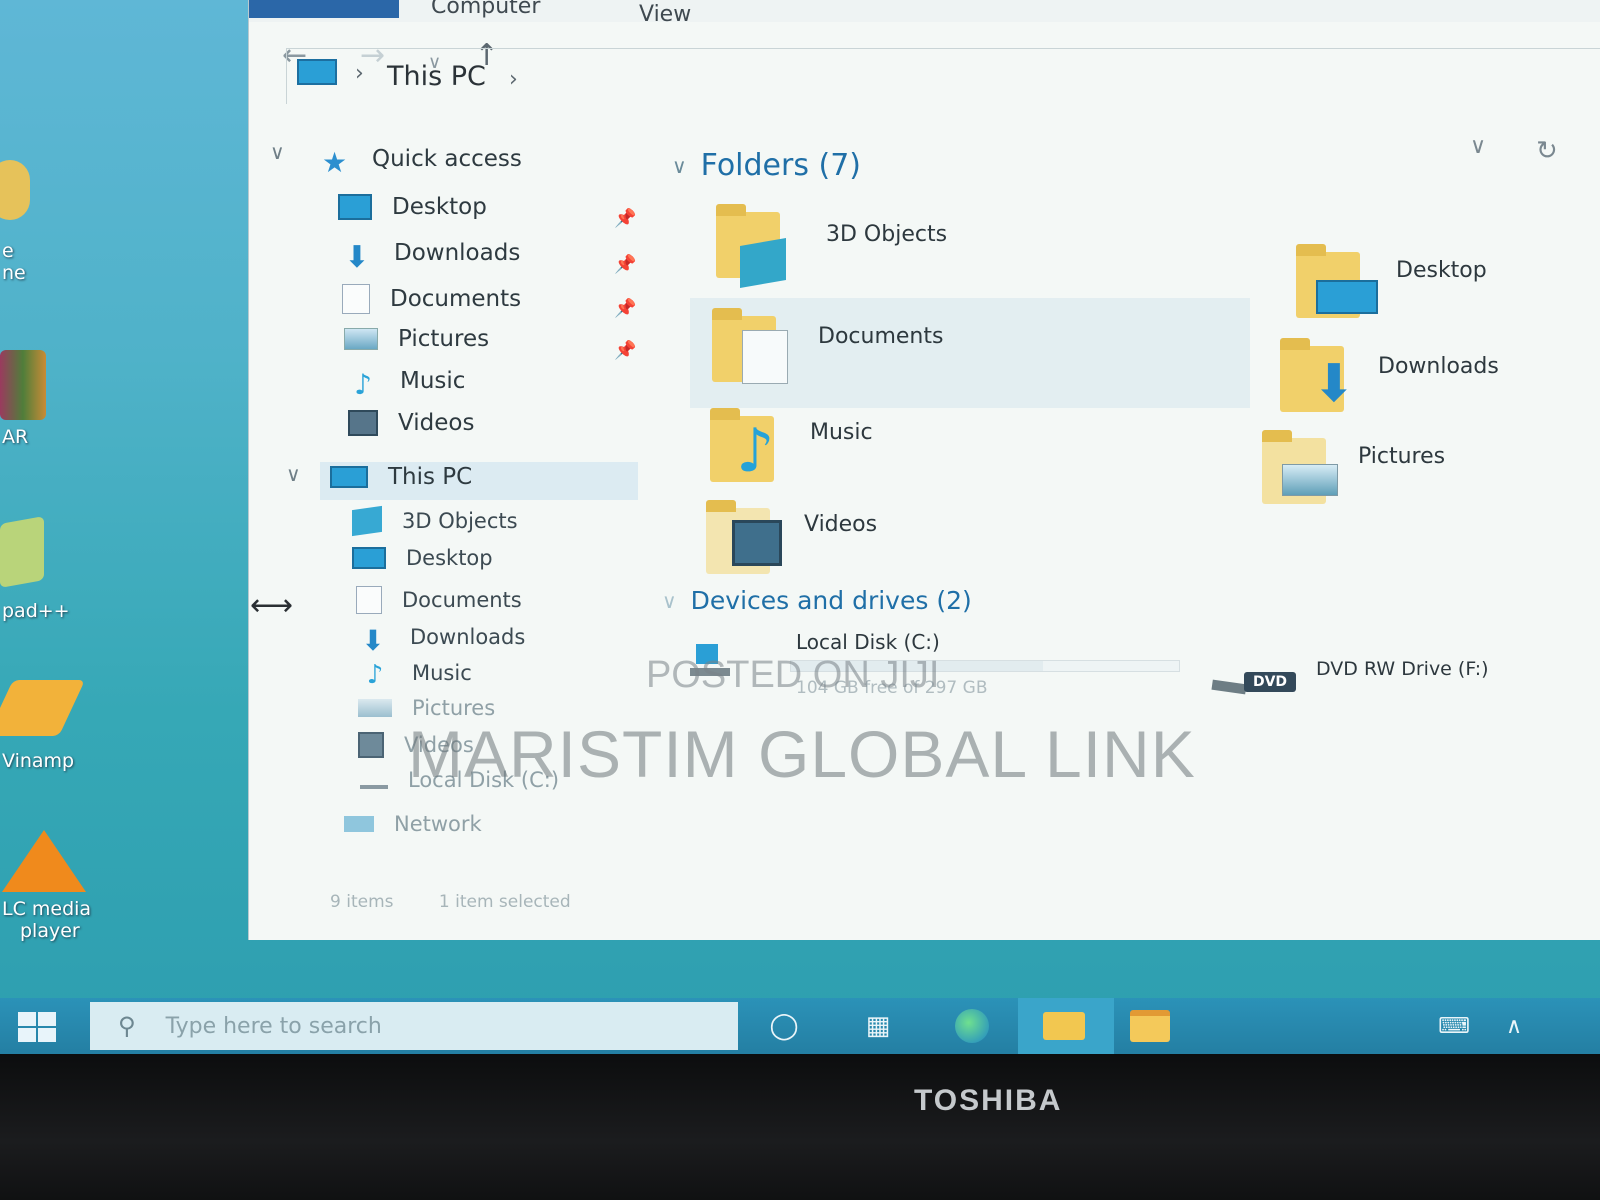 This screenshot has width=1600, height=1200. What do you see at coordinates (793, 675) in the screenshot?
I see `watermark-line1: POSTED ON JIJI` at bounding box center [793, 675].